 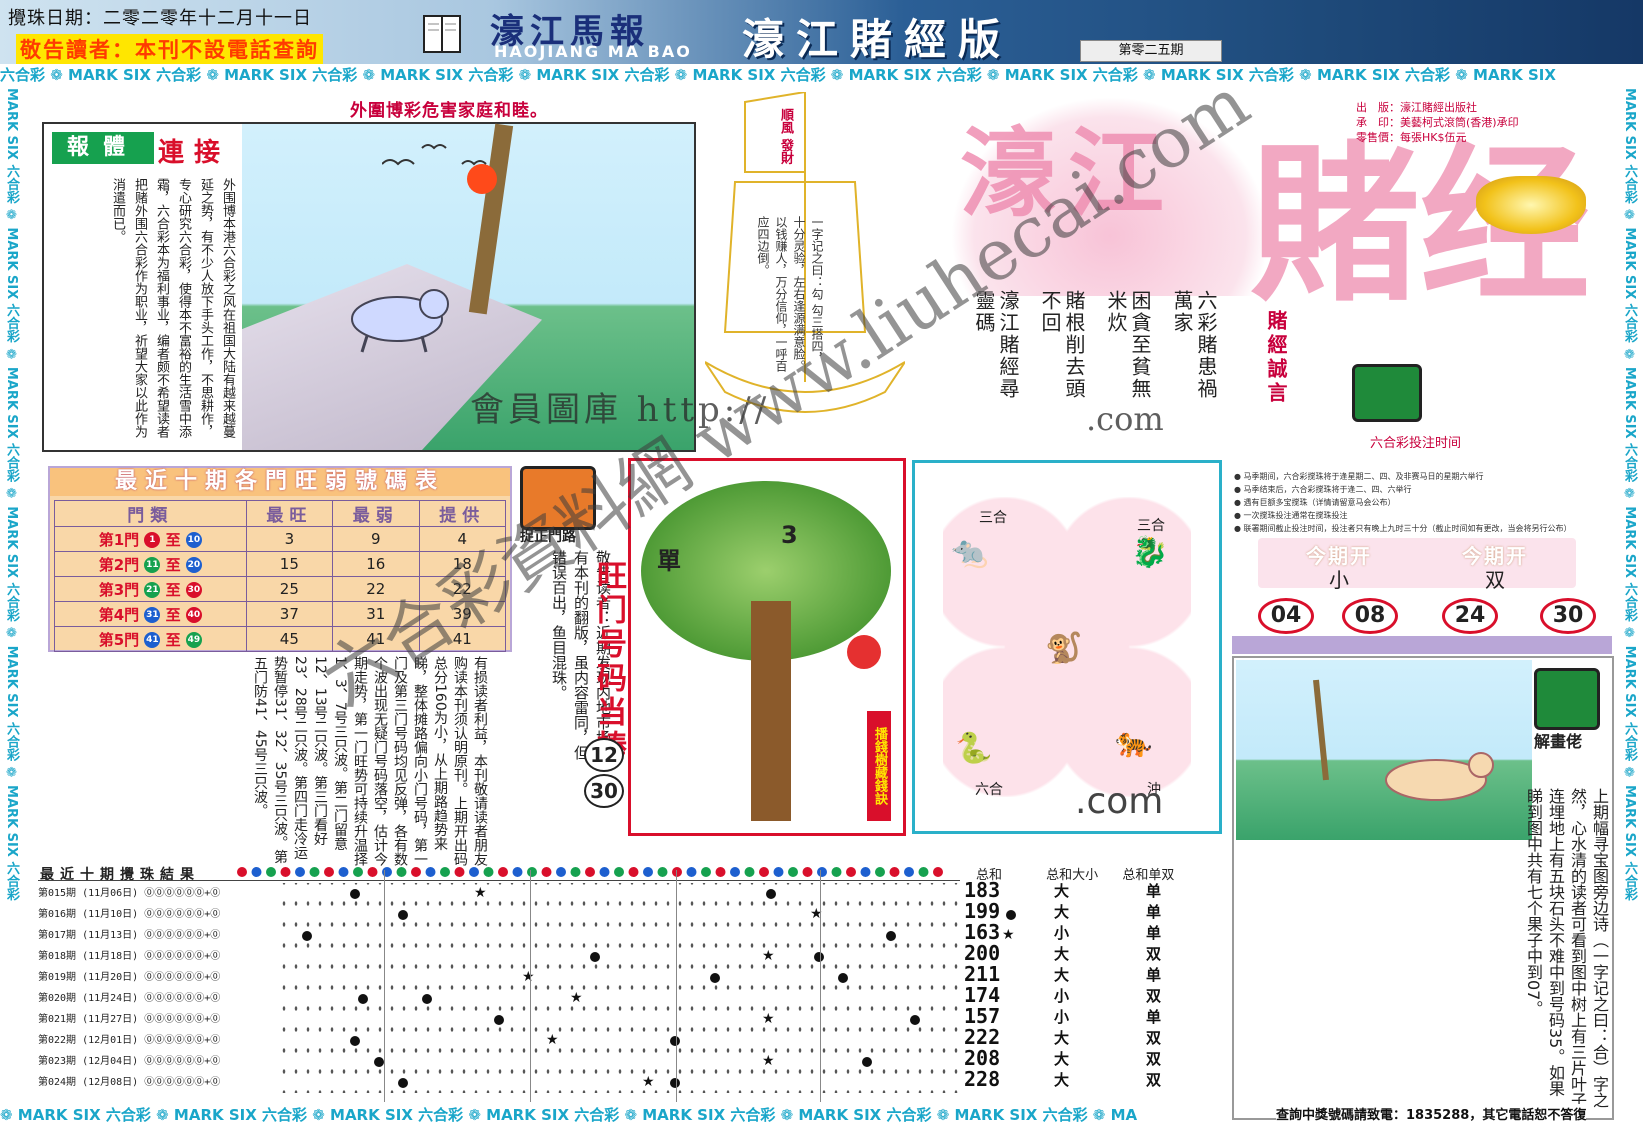 What do you see at coordinates (150, 639) in the screenshot?
I see `door-cell: 第5門 41 至 49` at bounding box center [150, 639].